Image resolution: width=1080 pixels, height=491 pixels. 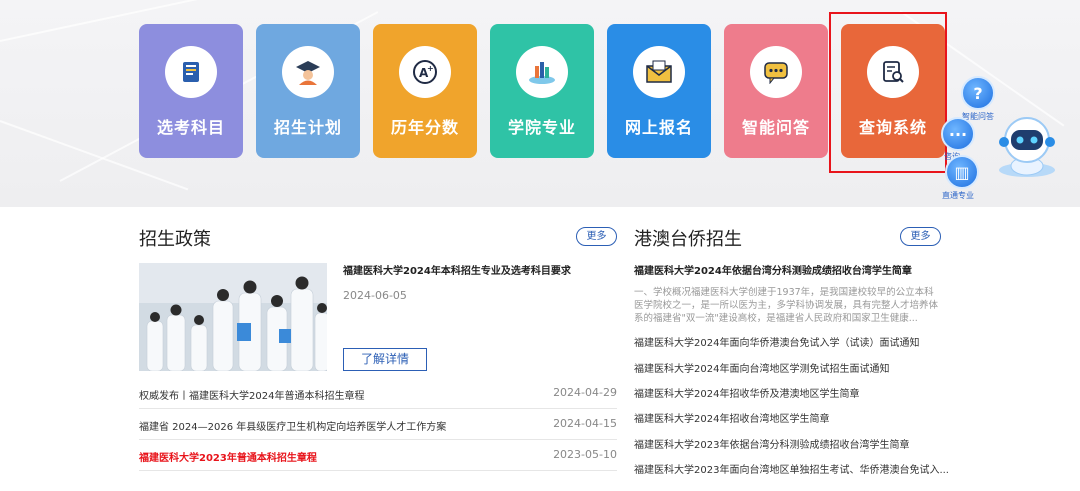 I want to click on nav-tile-label: 网上报名, so click(x=658, y=127).